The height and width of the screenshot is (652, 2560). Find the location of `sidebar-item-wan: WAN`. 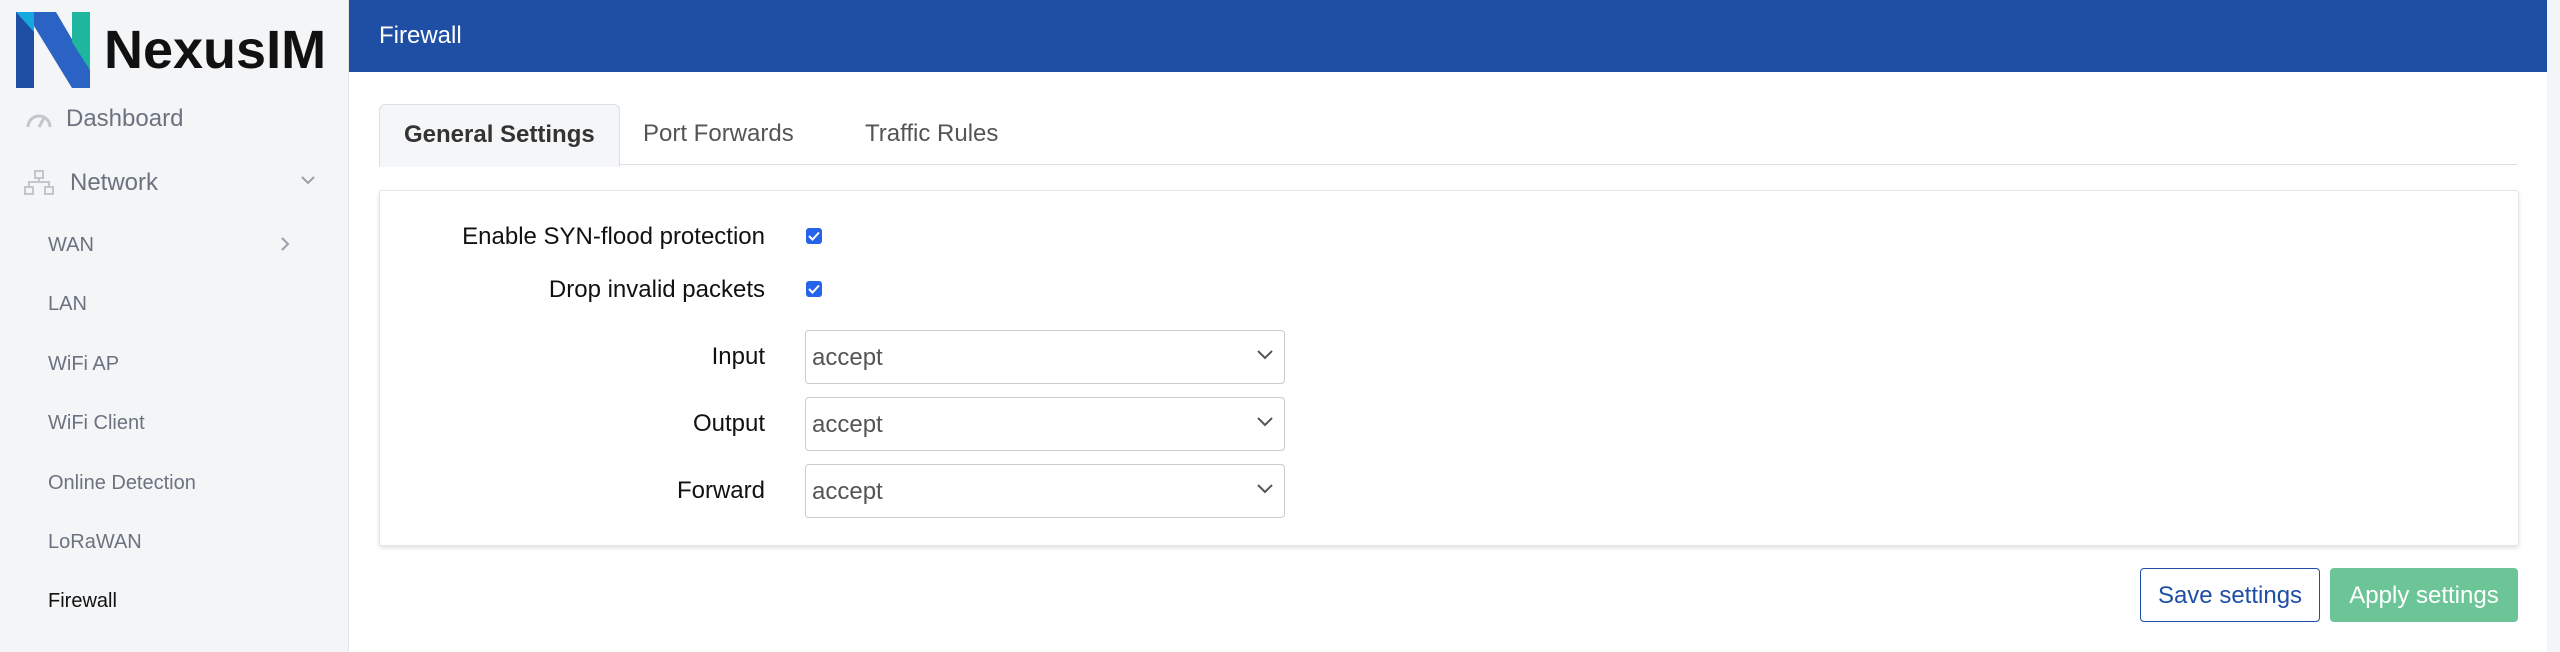

sidebar-item-wan: WAN is located at coordinates (71, 245).